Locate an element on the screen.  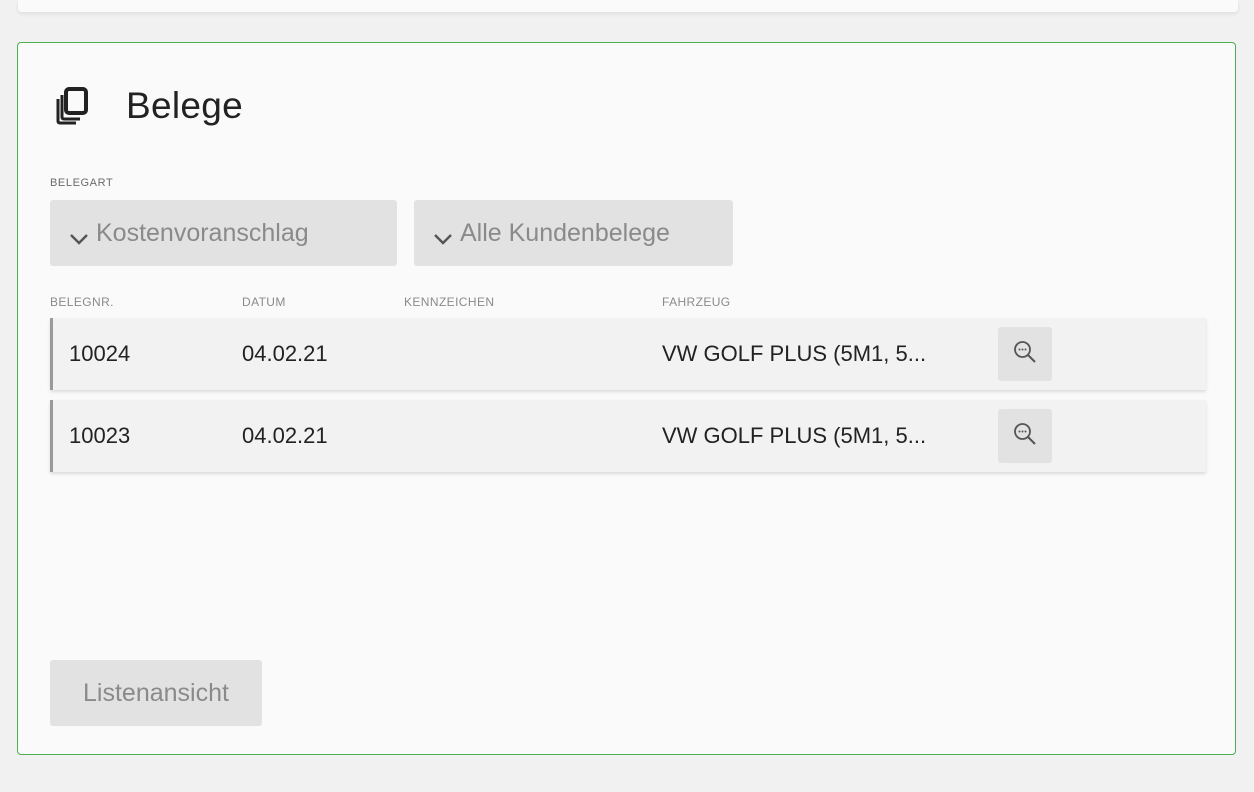
document-type-dropdown: Kostenvoranschlag is located at coordinates (223, 233).